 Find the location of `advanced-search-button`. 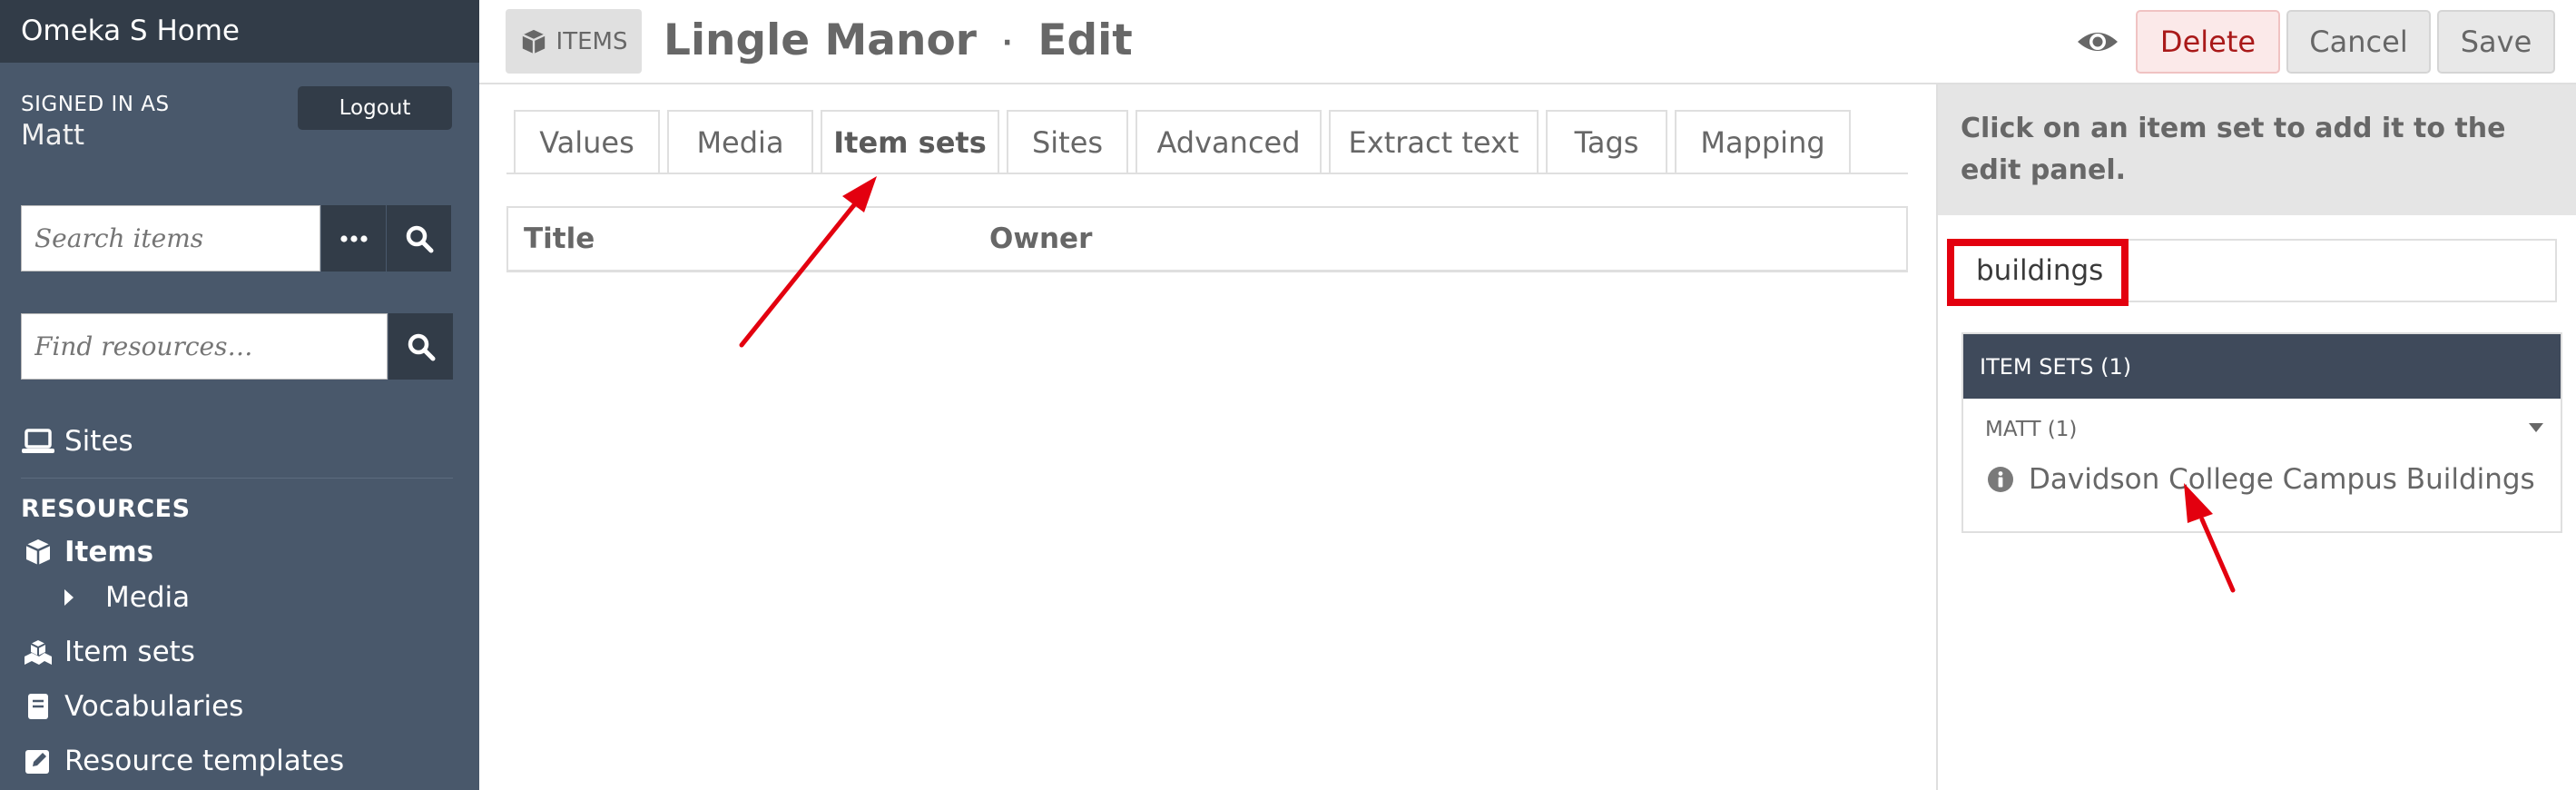

advanced-search-button is located at coordinates (353, 238).